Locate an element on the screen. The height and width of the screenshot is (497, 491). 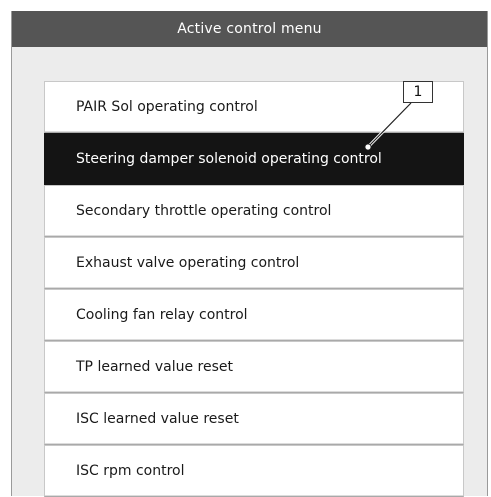
callout-number: 1 is located at coordinates (418, 92).